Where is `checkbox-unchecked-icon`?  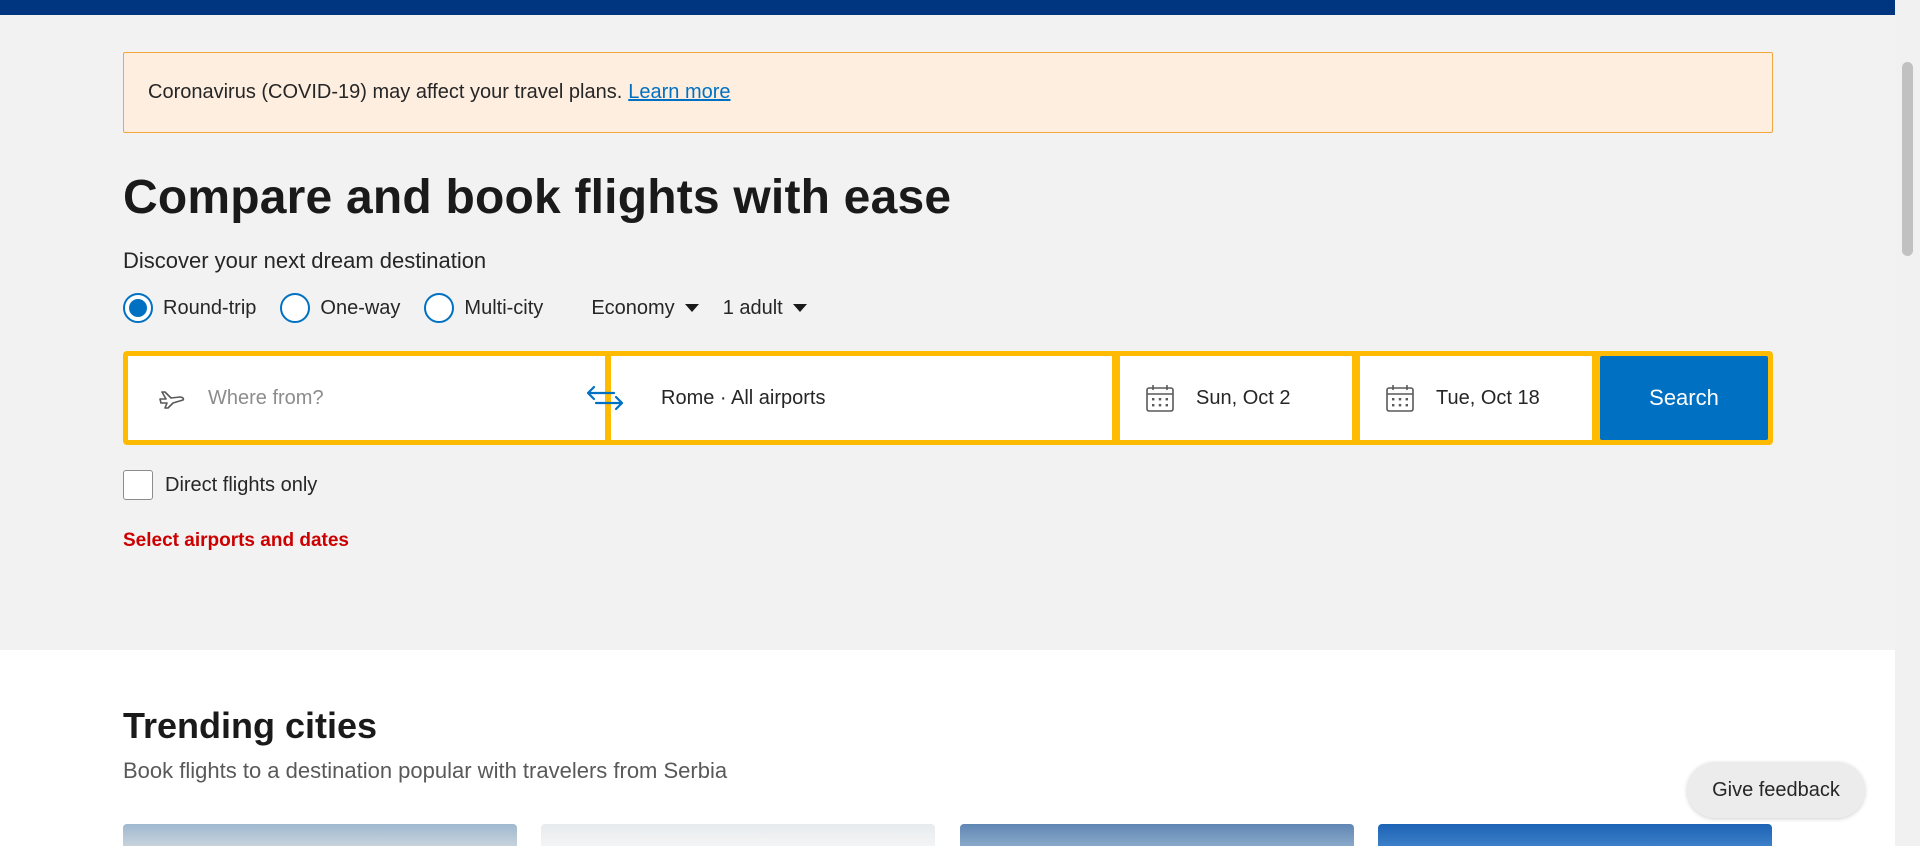
checkbox-unchecked-icon is located at coordinates (138, 485).